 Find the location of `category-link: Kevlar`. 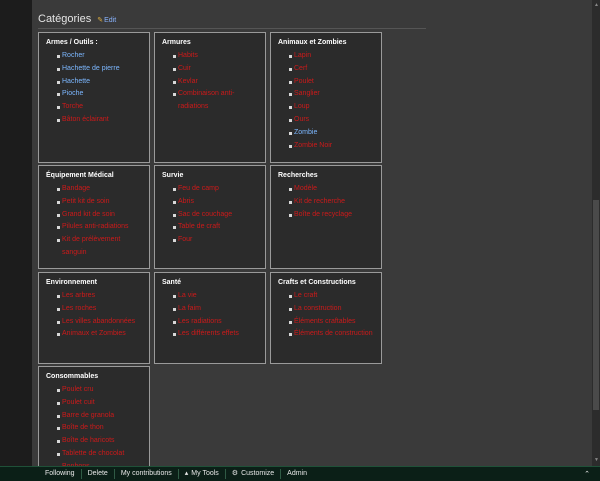

category-link: Kevlar is located at coordinates (210, 82).